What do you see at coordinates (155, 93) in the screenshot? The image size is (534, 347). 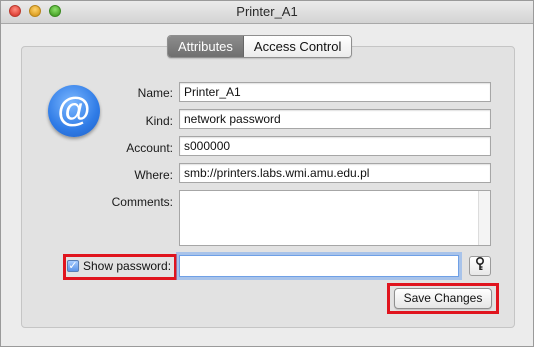 I see `name-label: Name:` at bounding box center [155, 93].